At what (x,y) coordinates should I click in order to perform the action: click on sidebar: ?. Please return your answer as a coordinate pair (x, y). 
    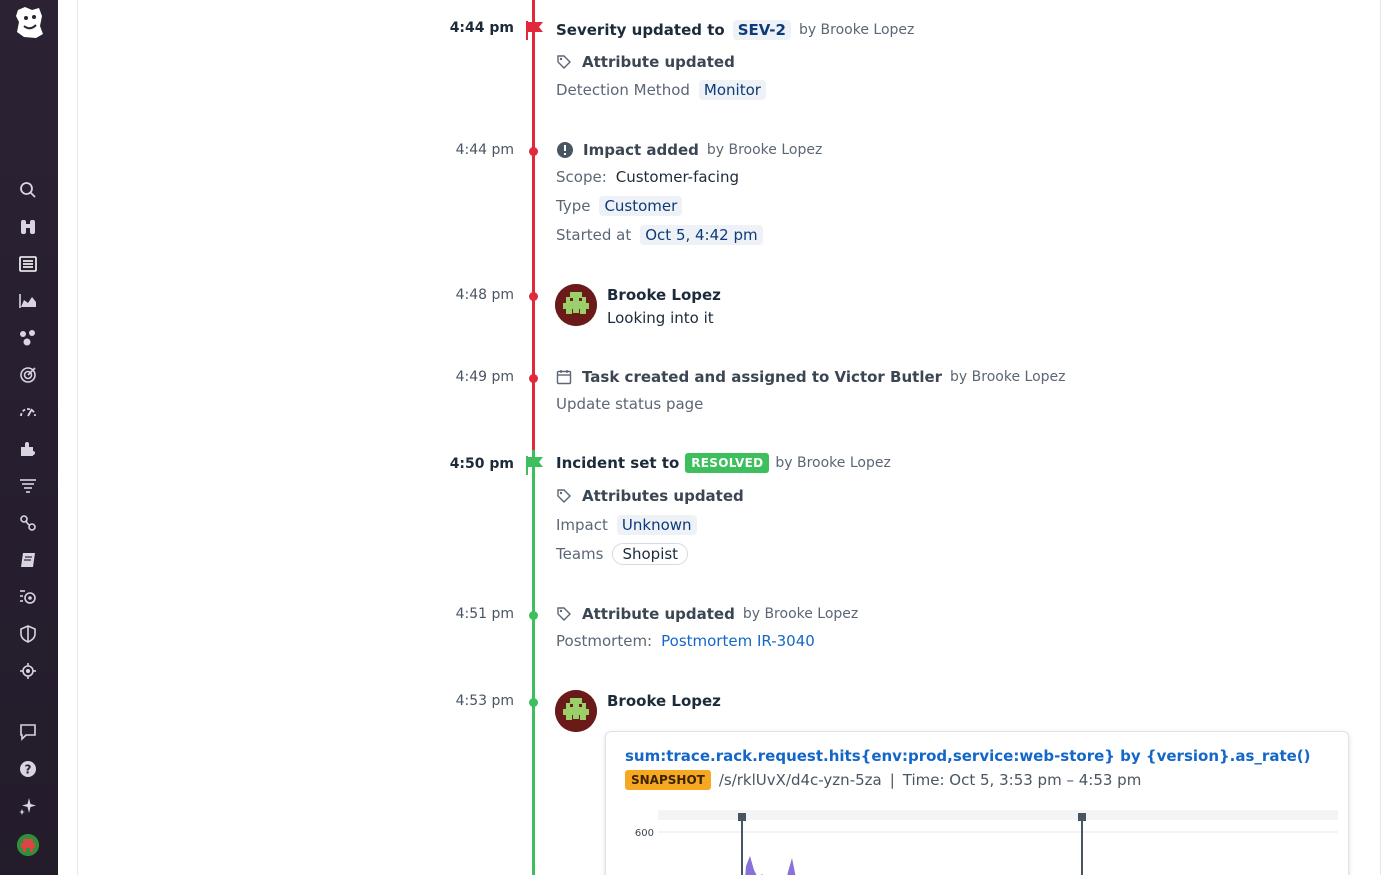
    Looking at the image, I should click on (29, 437).